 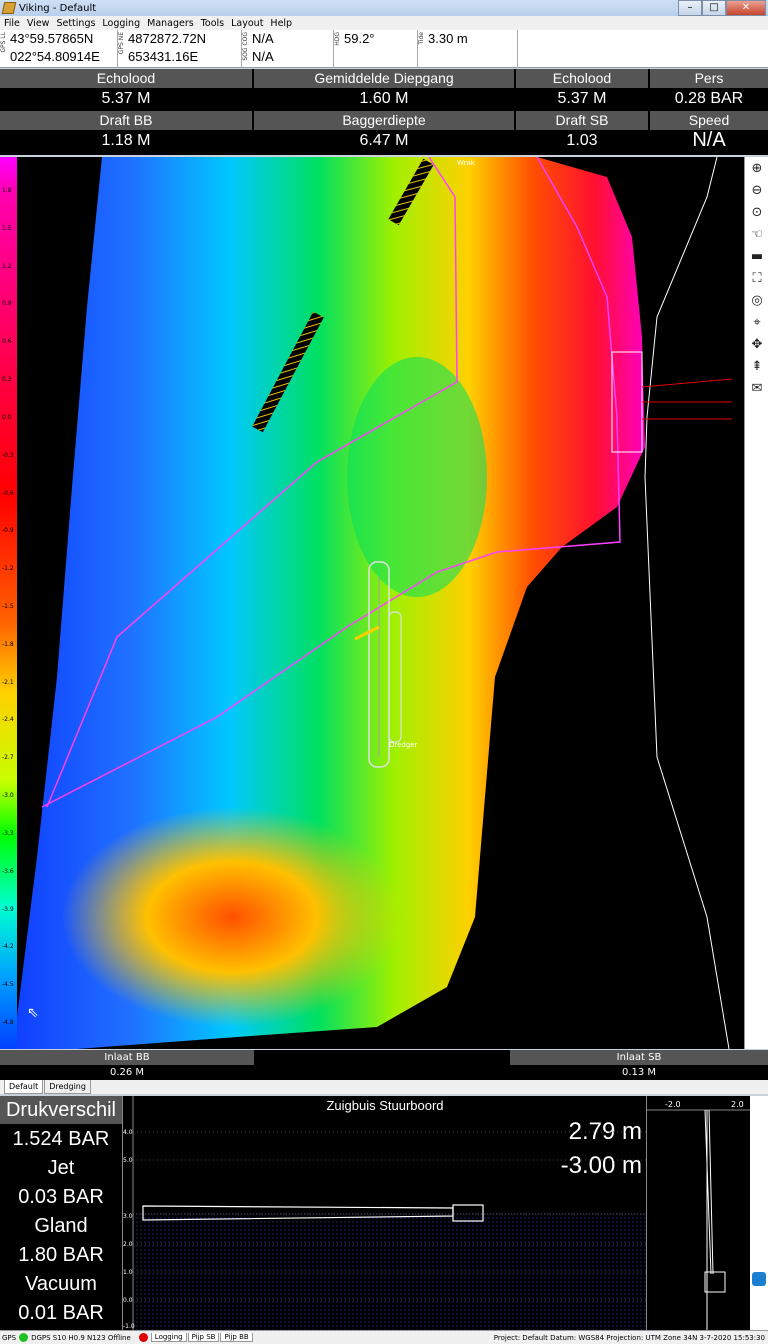 I want to click on tab-dredging: Dredging, so click(x=67, y=1087).